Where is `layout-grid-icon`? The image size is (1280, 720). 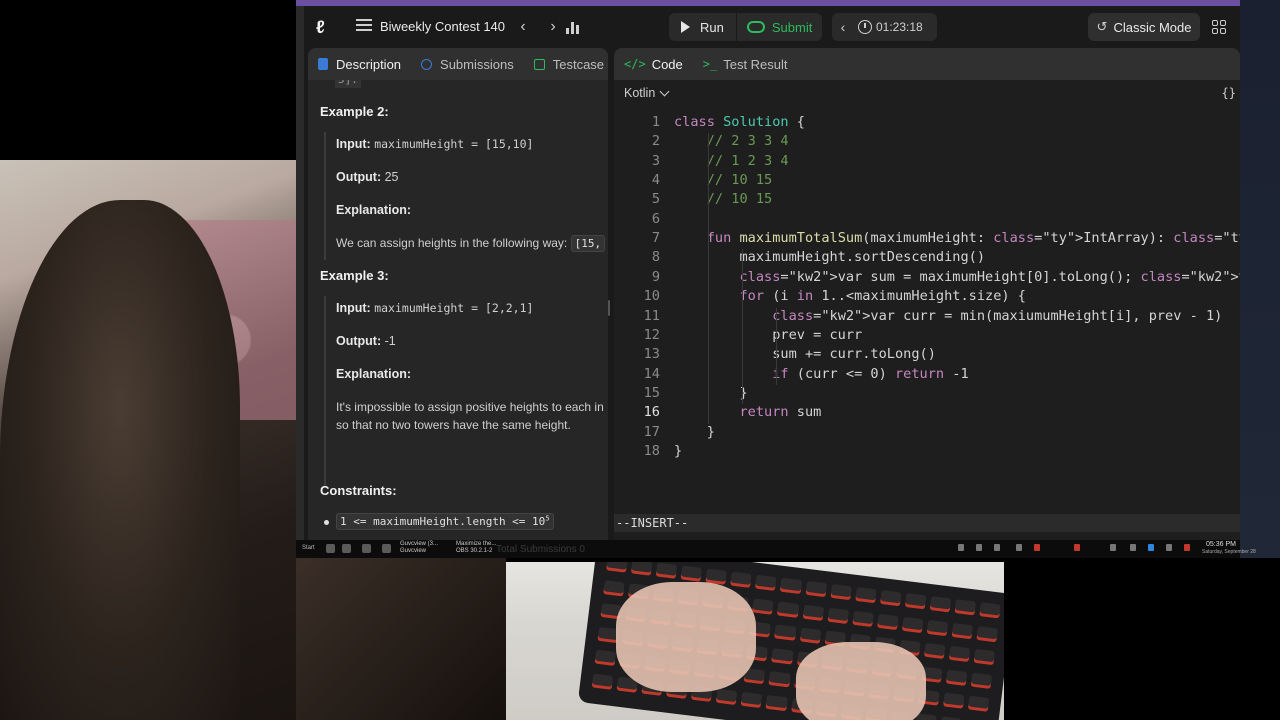
layout-grid-icon is located at coordinates (1219, 27).